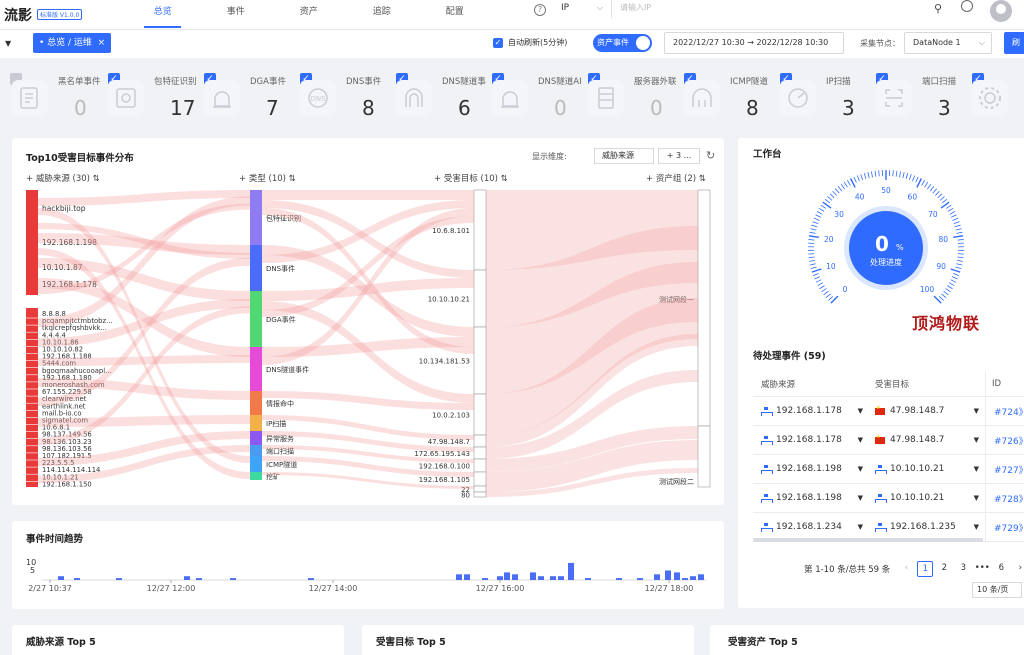  What do you see at coordinates (1014, 43) in the screenshot?
I see `refresh-button: 刷` at bounding box center [1014, 43].